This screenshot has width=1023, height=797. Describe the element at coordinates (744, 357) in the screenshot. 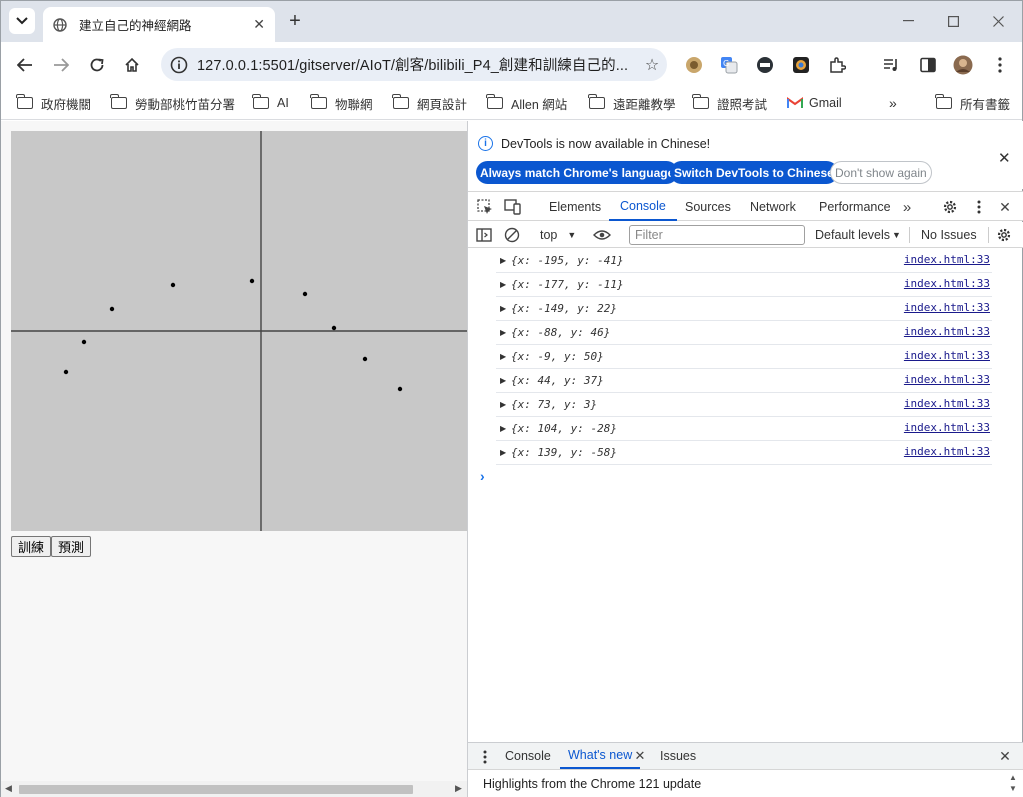

I see `console-message: ▶ {x: -9, y: 50} index.html:33` at that location.